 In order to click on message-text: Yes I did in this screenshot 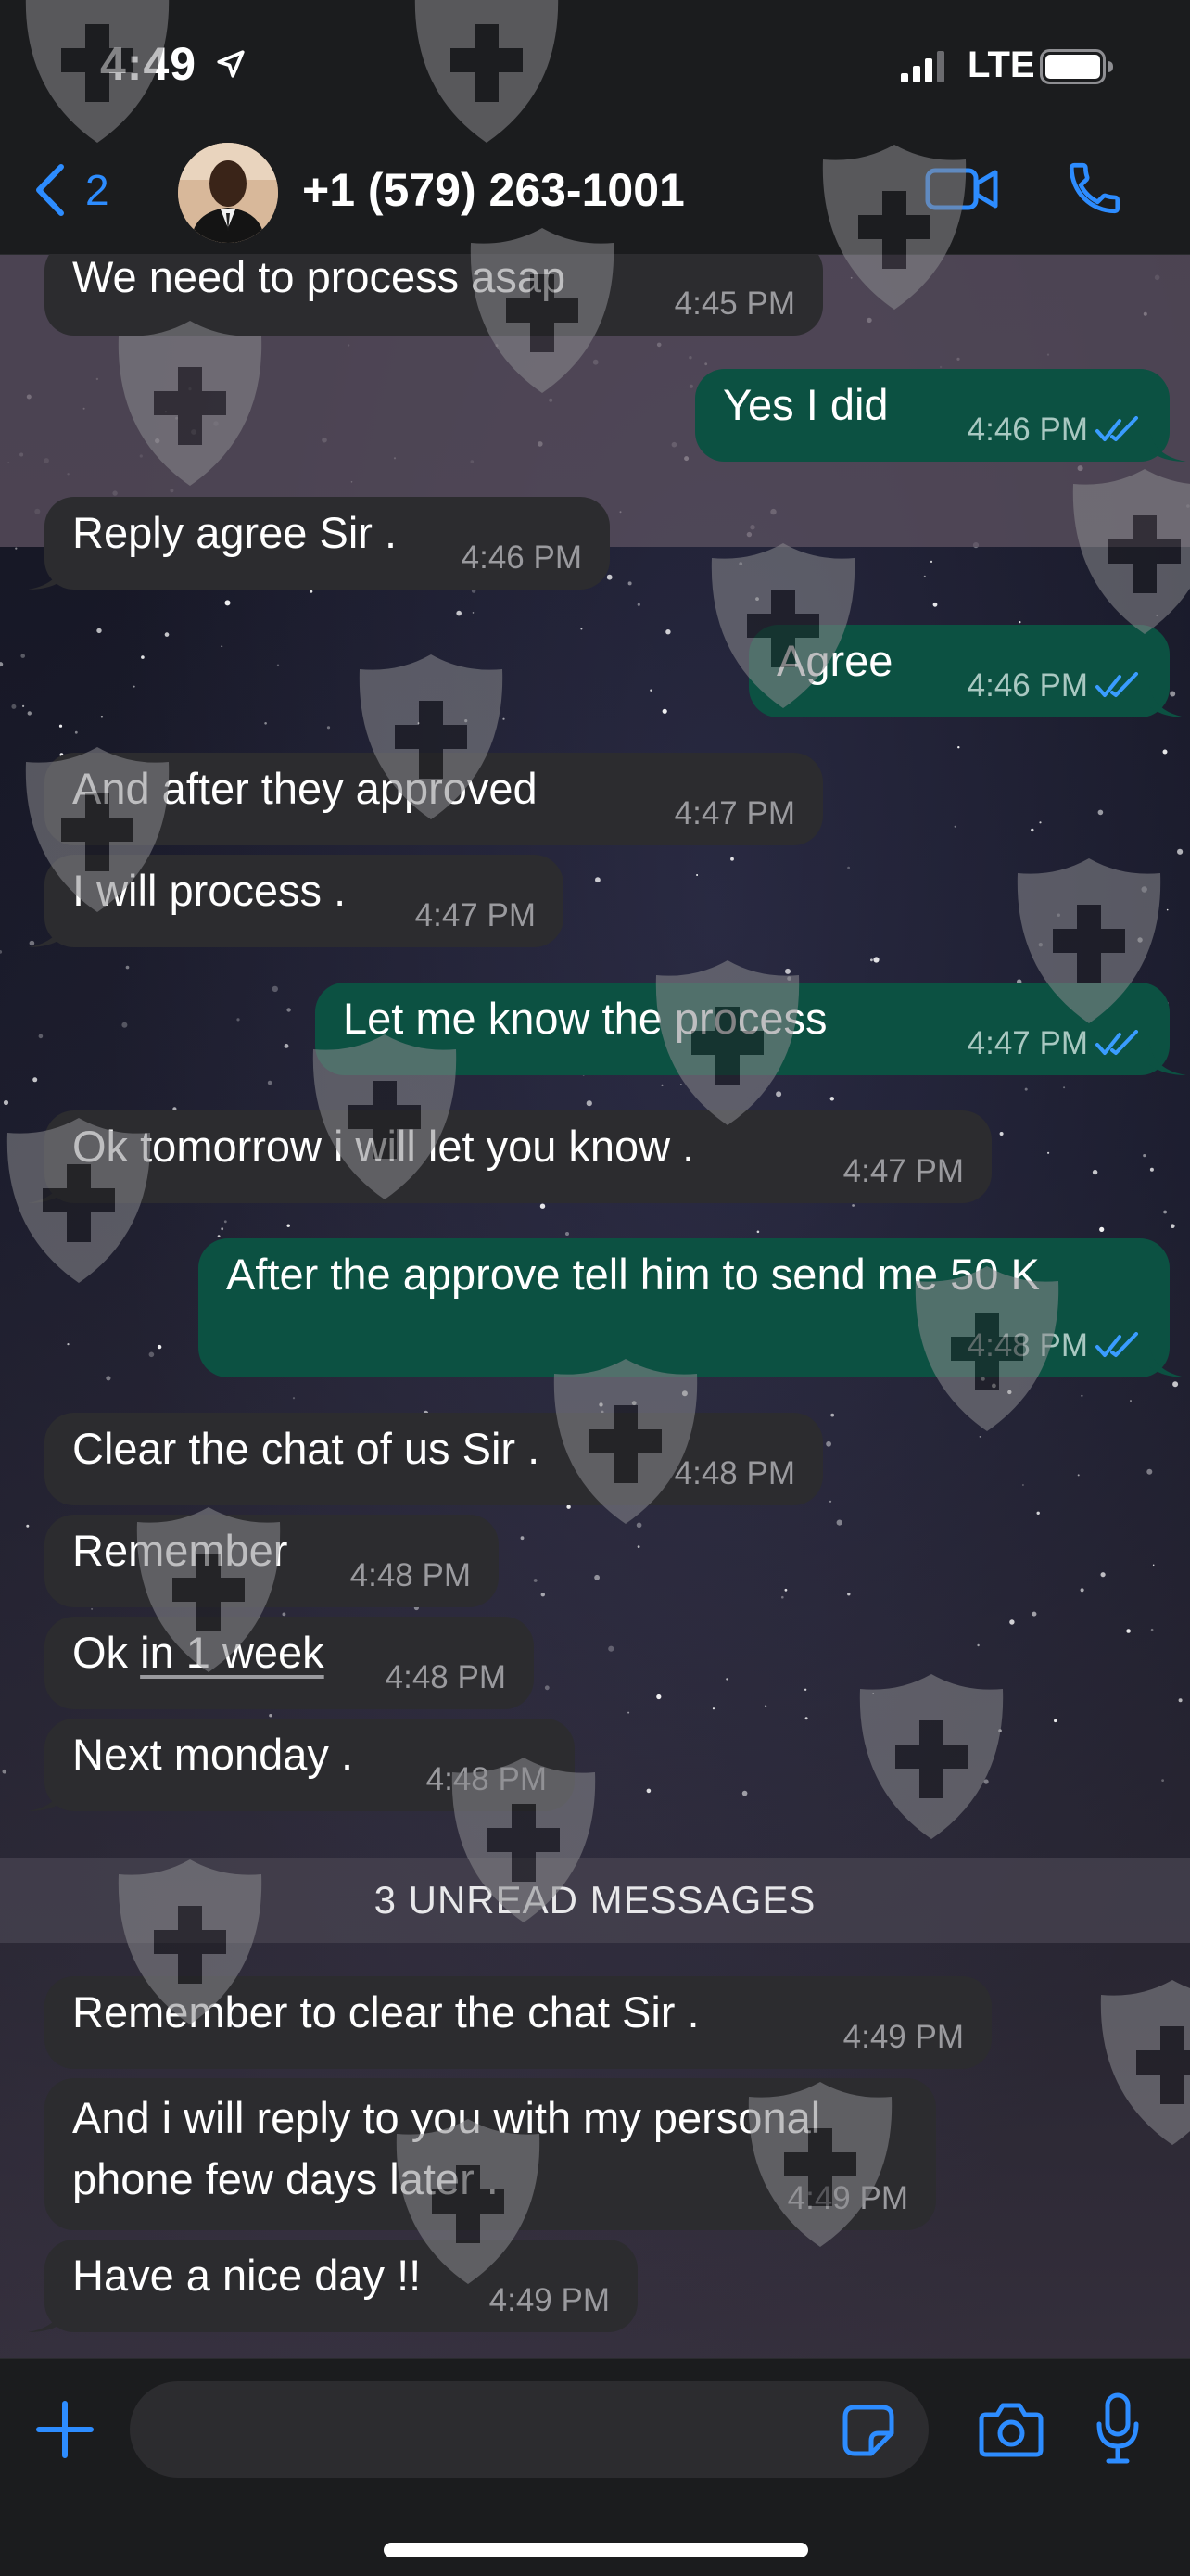, I will do `click(806, 405)`.